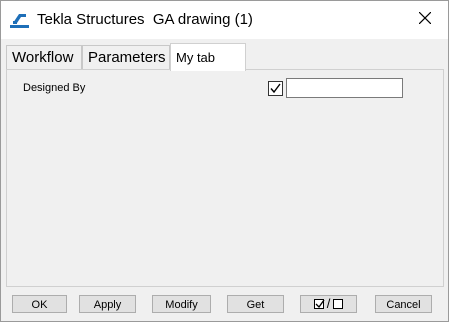 This screenshot has width=449, height=322. I want to click on designed-by-input, so click(344, 88).